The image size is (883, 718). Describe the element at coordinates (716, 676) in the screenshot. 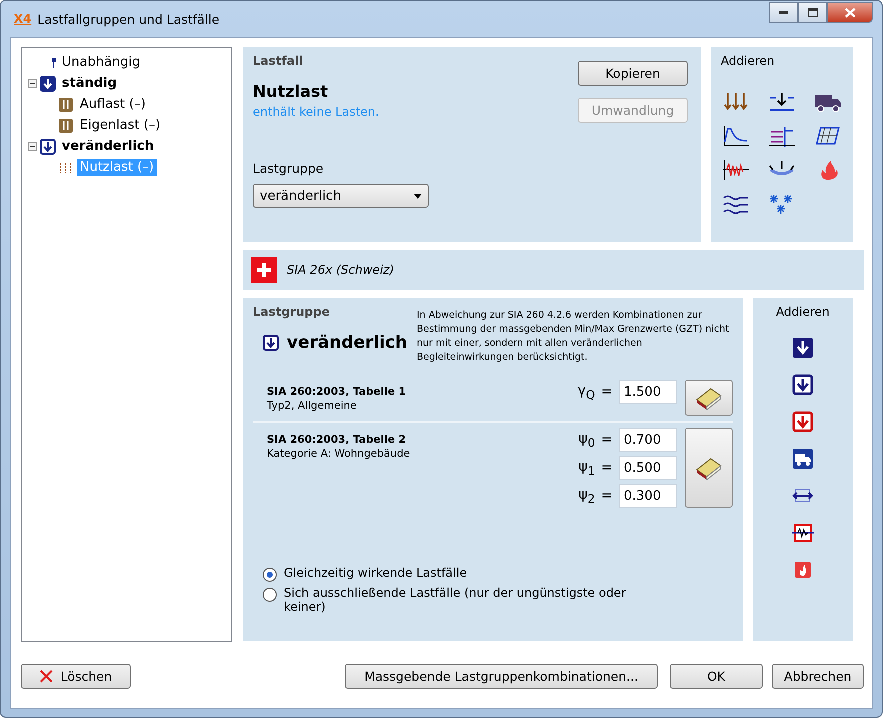

I see `ok-button: OK` at that location.